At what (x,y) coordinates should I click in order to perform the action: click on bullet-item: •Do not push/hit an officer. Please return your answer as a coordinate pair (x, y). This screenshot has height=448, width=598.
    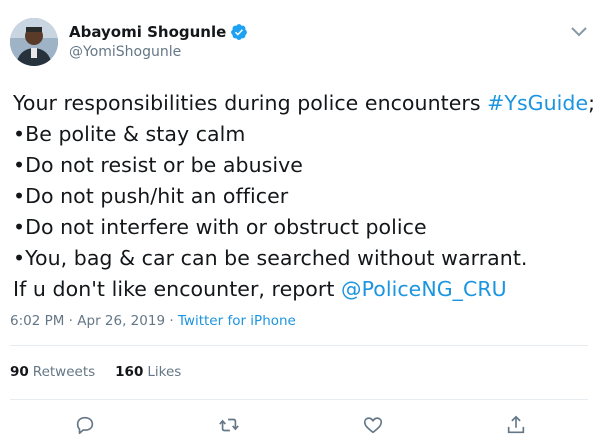
    Looking at the image, I should click on (151, 196).